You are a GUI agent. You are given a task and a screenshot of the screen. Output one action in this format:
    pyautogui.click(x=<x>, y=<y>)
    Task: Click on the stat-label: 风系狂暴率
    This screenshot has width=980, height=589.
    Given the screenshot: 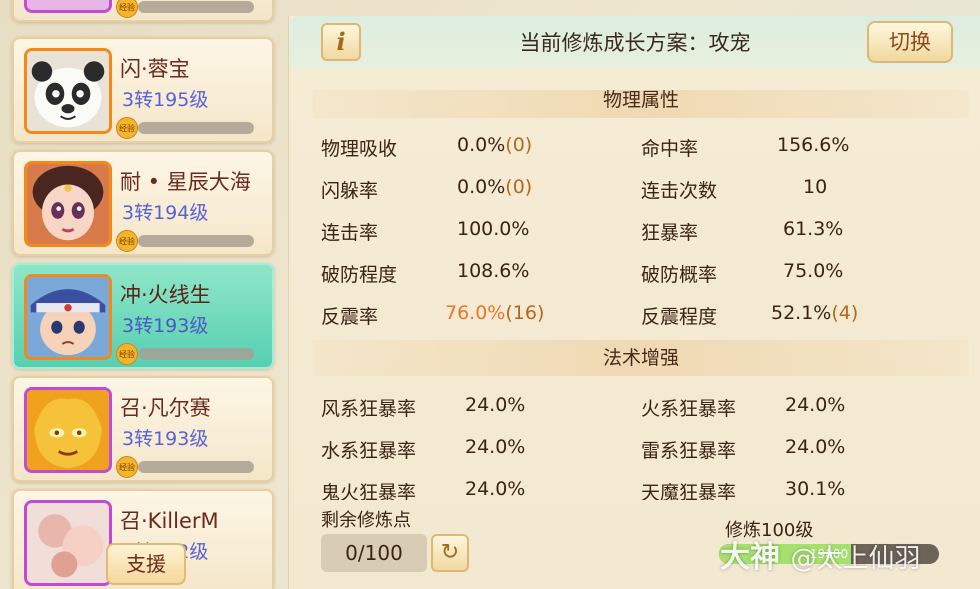 What is the action you would take?
    pyautogui.click(x=369, y=409)
    